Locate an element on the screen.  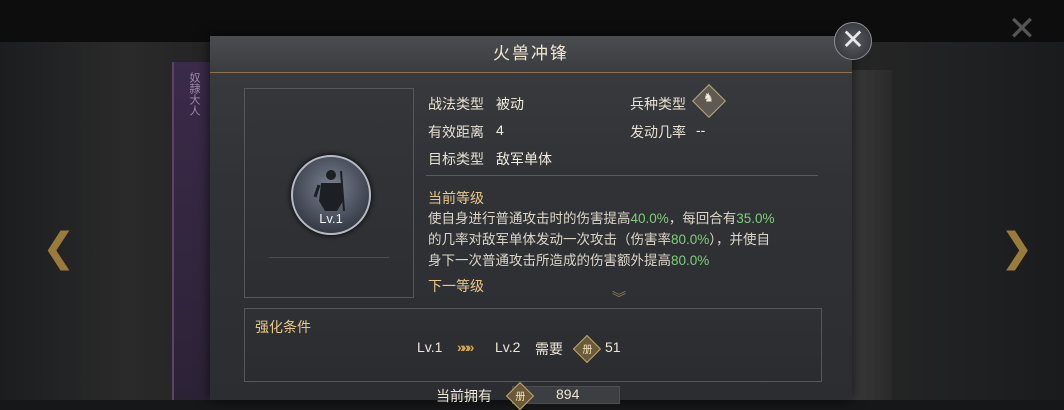
next-level-title: 下一等级 is located at coordinates (456, 286).